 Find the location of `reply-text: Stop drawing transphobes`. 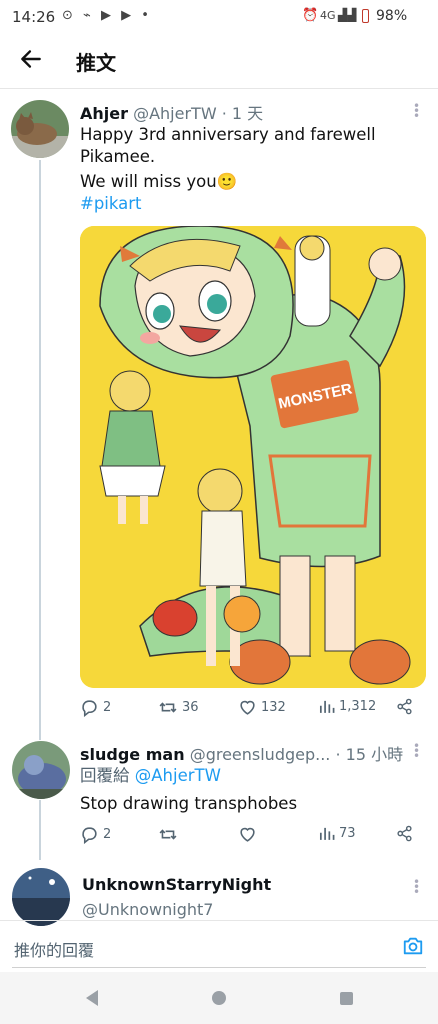

reply-text: Stop drawing transphobes is located at coordinates (189, 803).